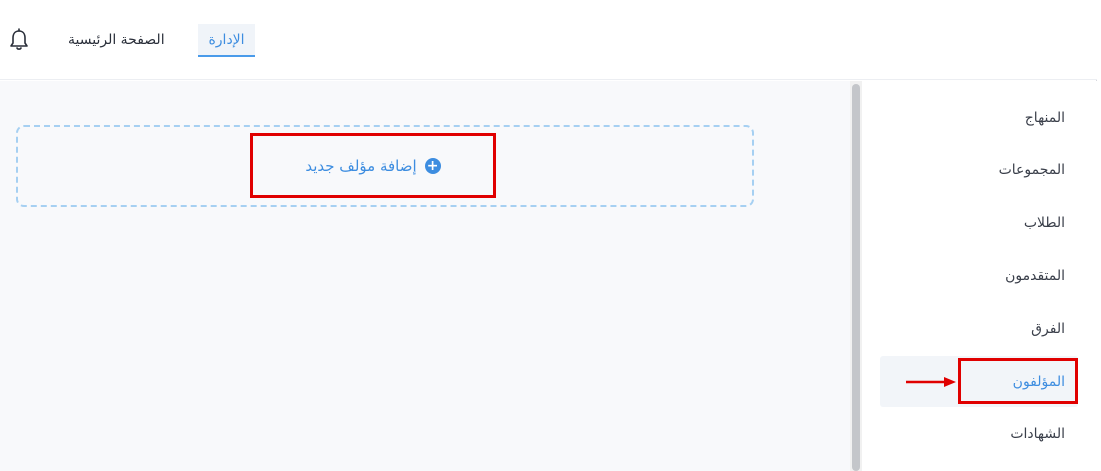 The width and height of the screenshot is (1101, 471). What do you see at coordinates (1038, 382) in the screenshot?
I see `sidebar-item-authors-label: المؤلفون` at bounding box center [1038, 382].